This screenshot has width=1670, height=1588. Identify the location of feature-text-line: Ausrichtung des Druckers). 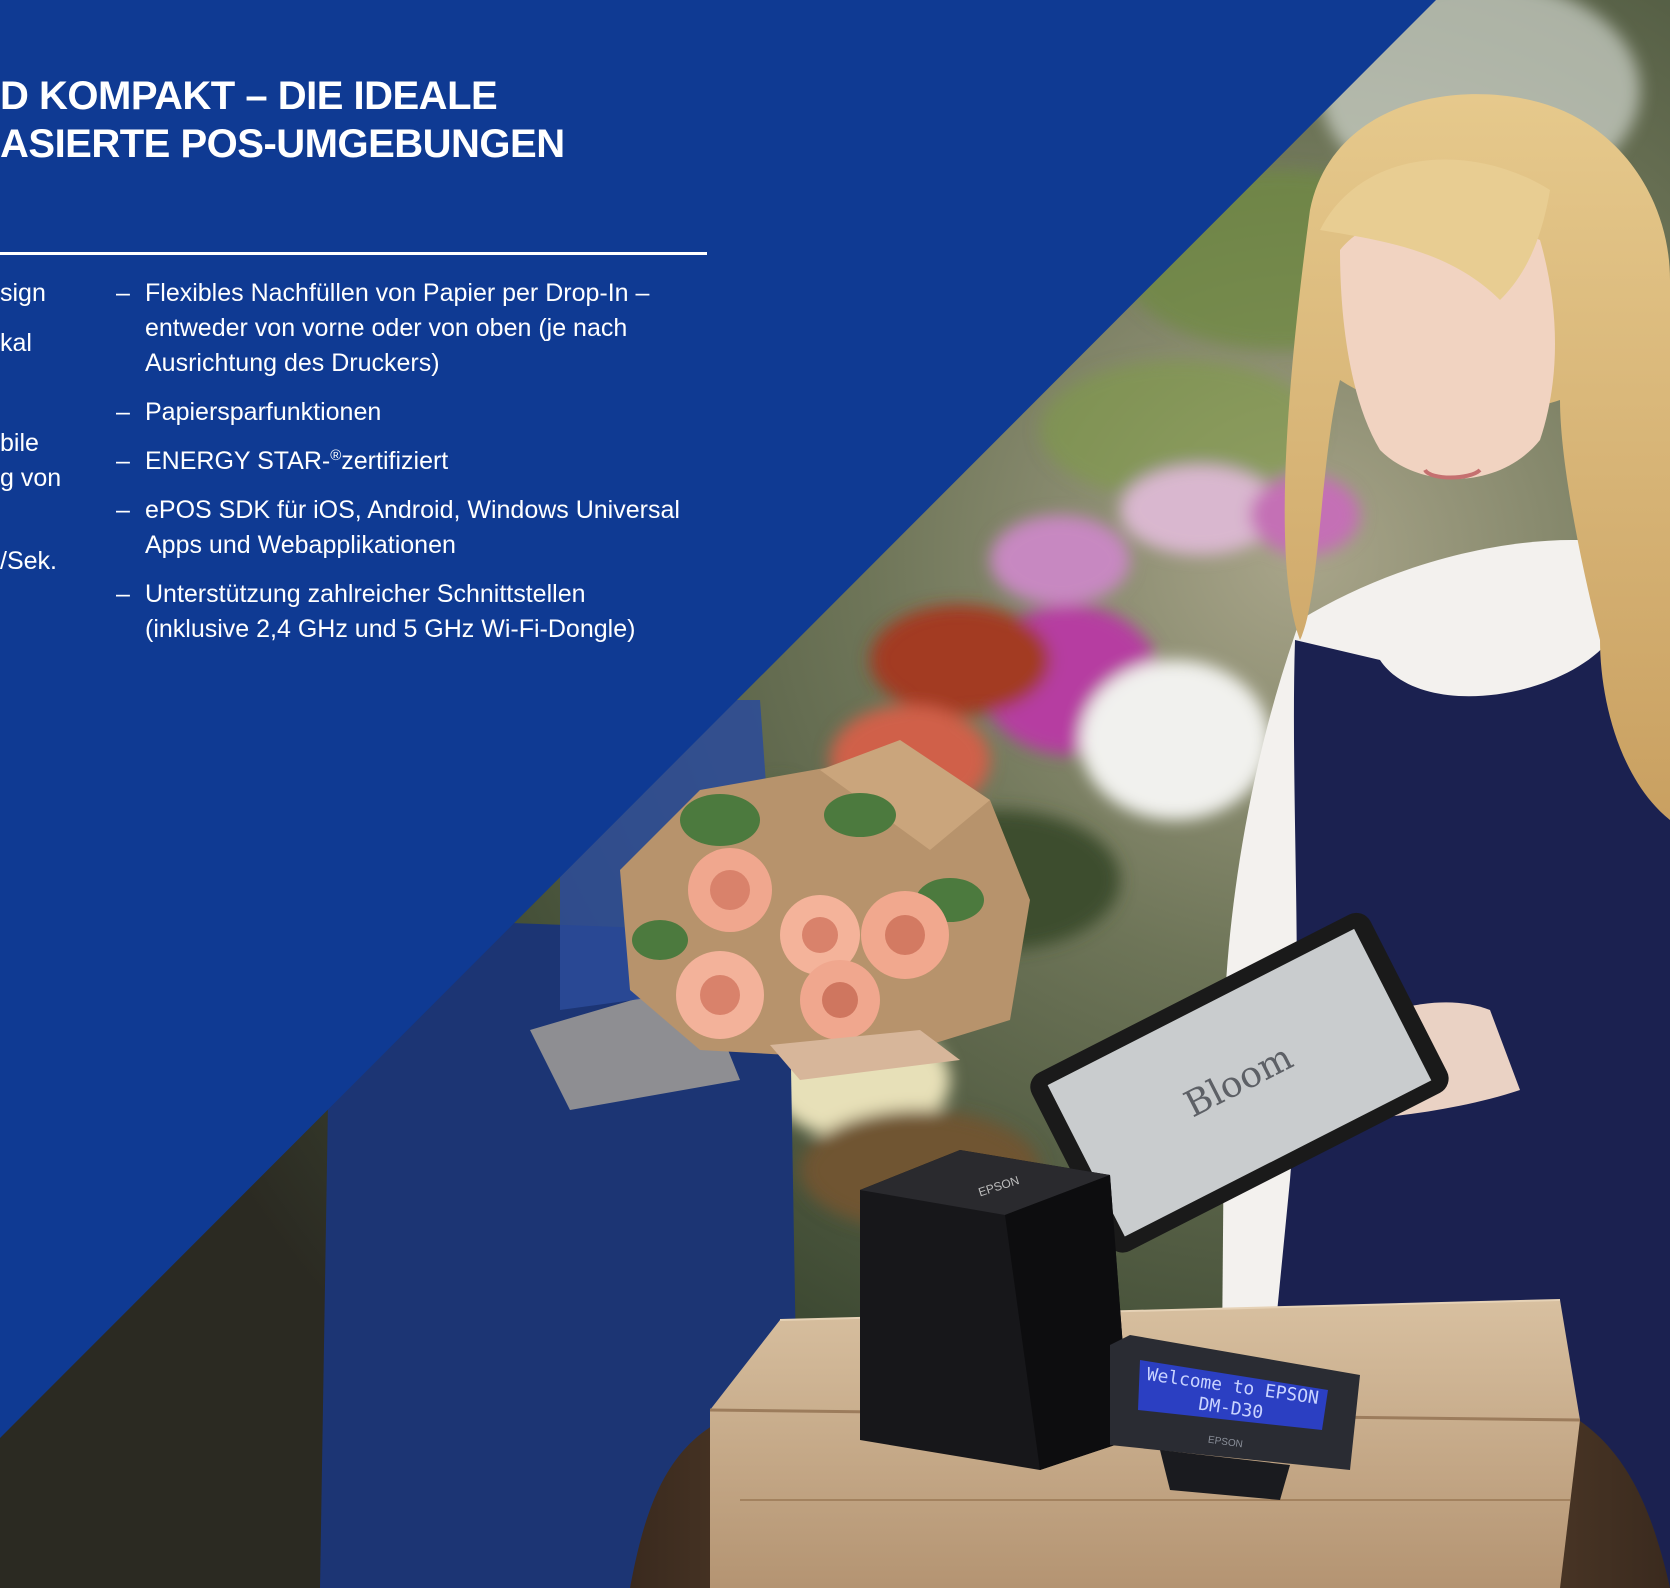
(292, 363).